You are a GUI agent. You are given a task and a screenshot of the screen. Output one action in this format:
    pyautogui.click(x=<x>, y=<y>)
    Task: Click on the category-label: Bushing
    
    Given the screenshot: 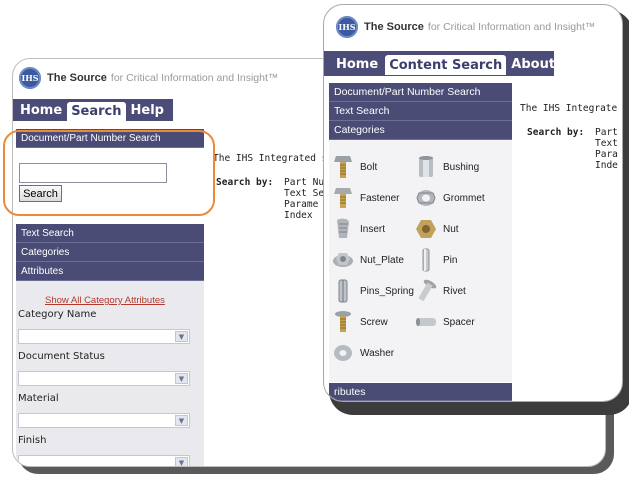 What is the action you would take?
    pyautogui.click(x=461, y=167)
    